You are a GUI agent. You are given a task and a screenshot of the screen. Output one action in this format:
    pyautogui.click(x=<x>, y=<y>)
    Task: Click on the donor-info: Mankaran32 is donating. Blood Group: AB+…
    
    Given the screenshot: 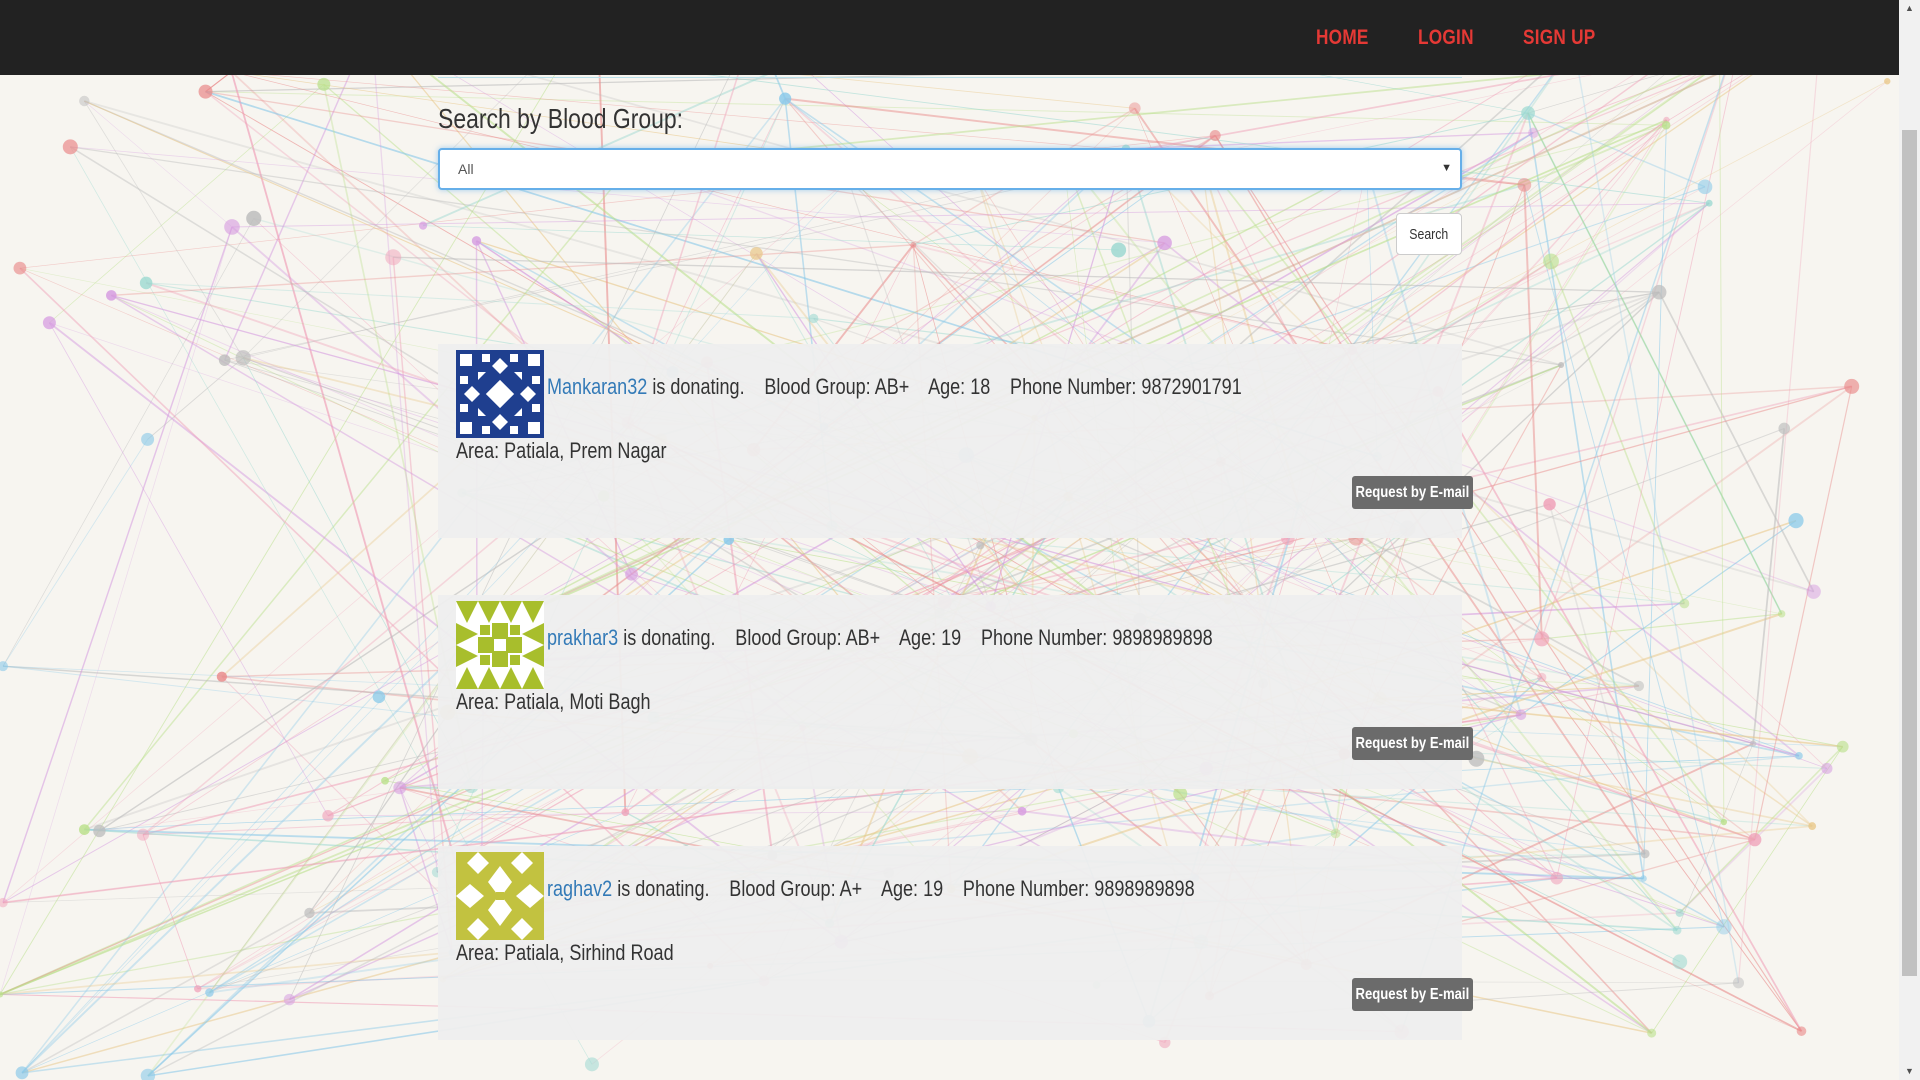 What is the action you would take?
    pyautogui.click(x=894, y=387)
    